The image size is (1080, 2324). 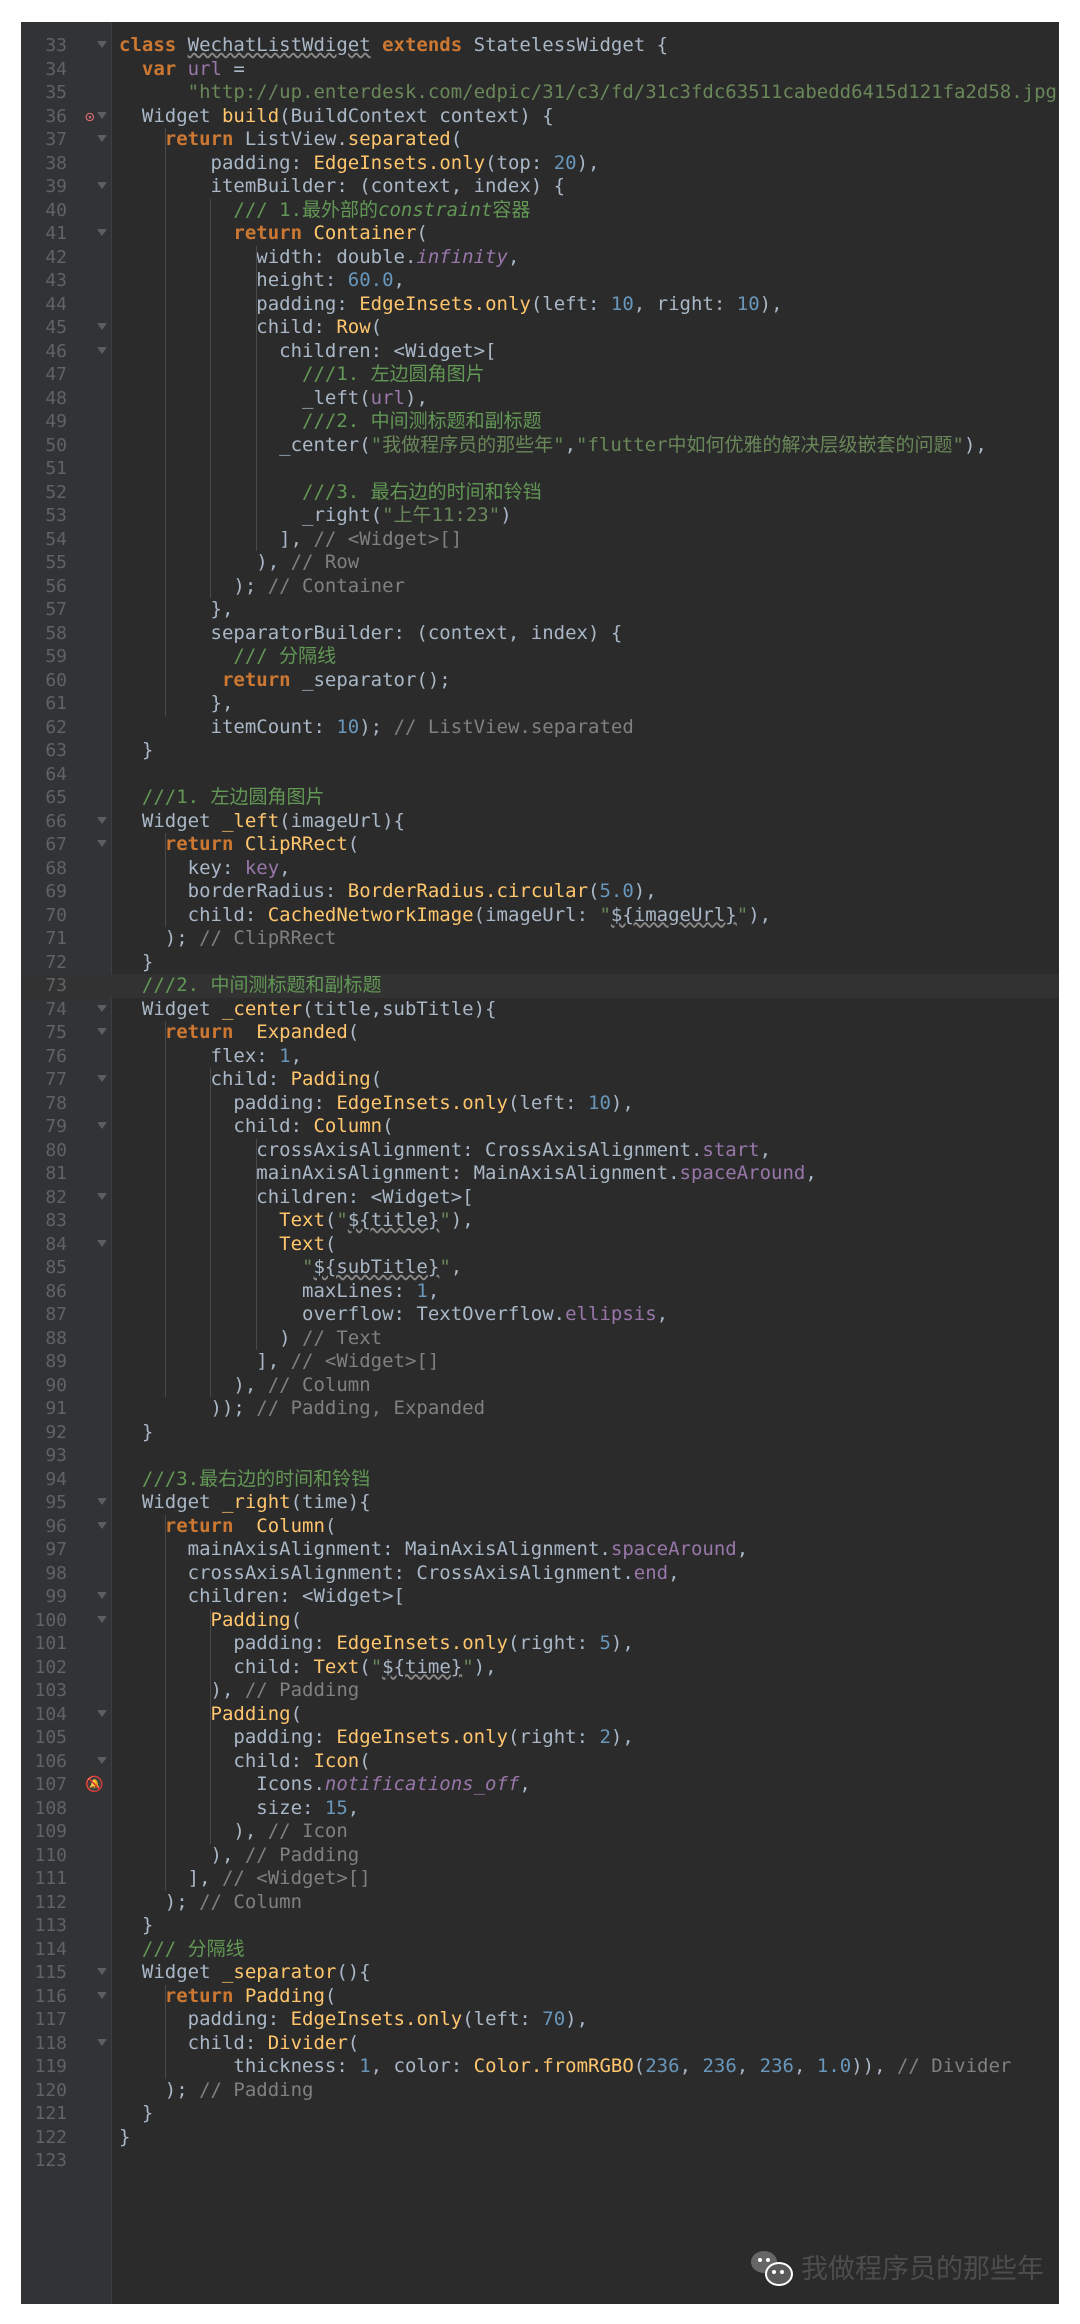 What do you see at coordinates (540, 1644) in the screenshot?
I see `code-line: 101 padding: EdgeInsets.only(right: 5),` at bounding box center [540, 1644].